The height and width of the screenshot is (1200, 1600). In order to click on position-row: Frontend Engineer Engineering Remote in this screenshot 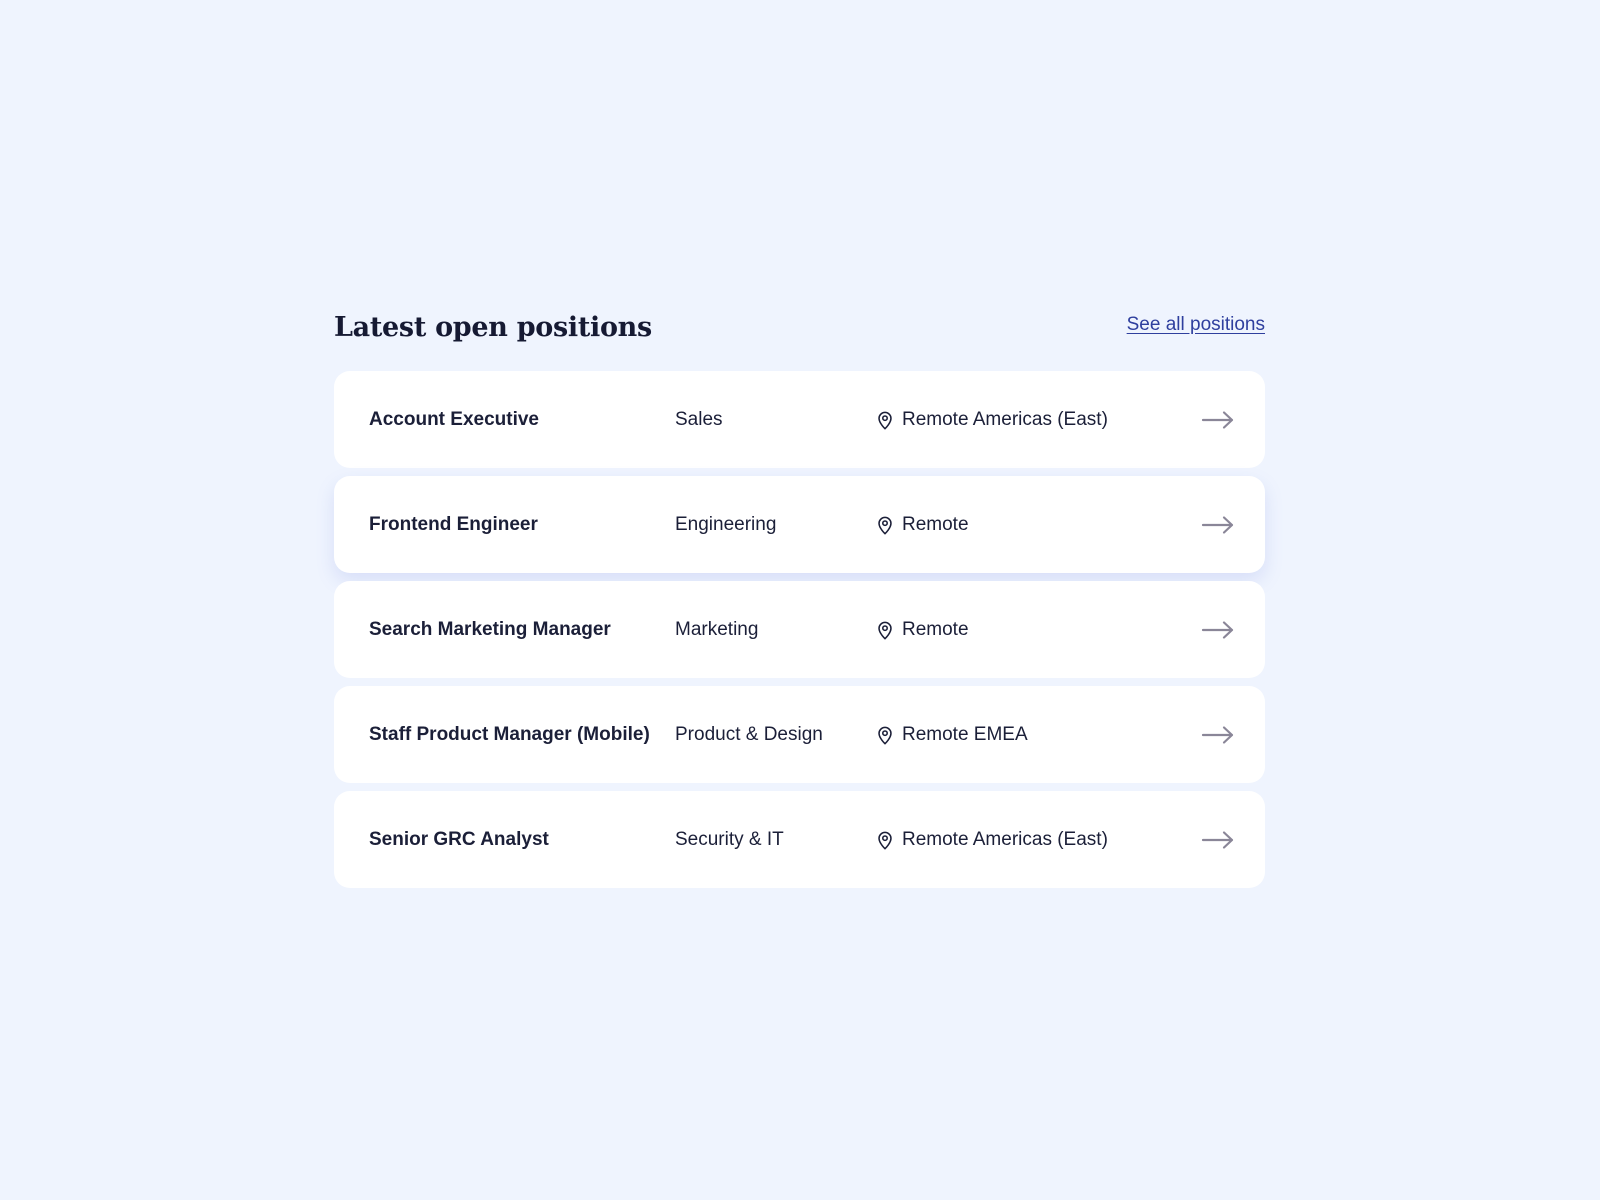, I will do `click(799, 524)`.